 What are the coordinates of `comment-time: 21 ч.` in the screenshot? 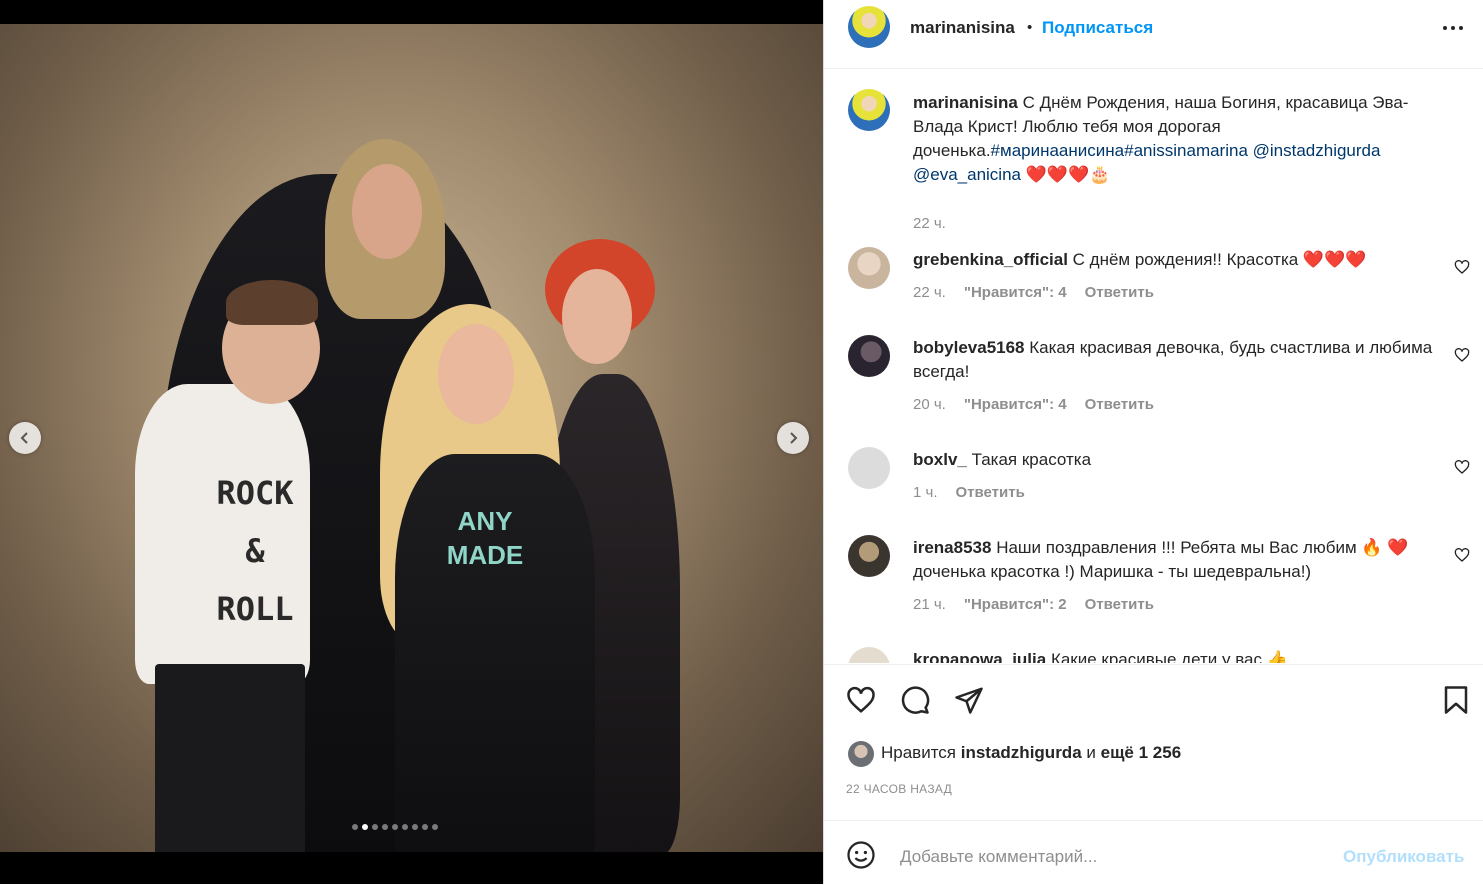 It's located at (929, 604).